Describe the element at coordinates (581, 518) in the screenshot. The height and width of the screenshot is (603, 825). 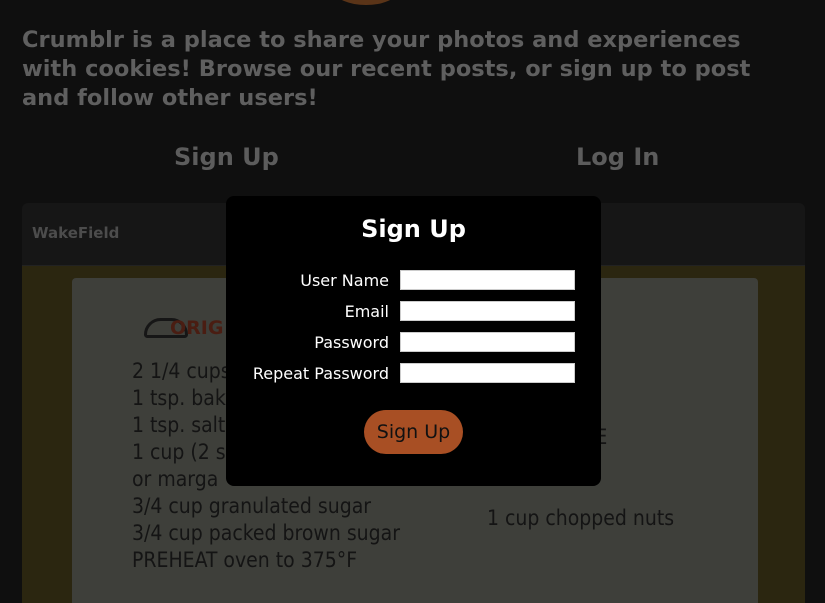
I see `recipe-line: 1 cup chopped nuts` at that location.